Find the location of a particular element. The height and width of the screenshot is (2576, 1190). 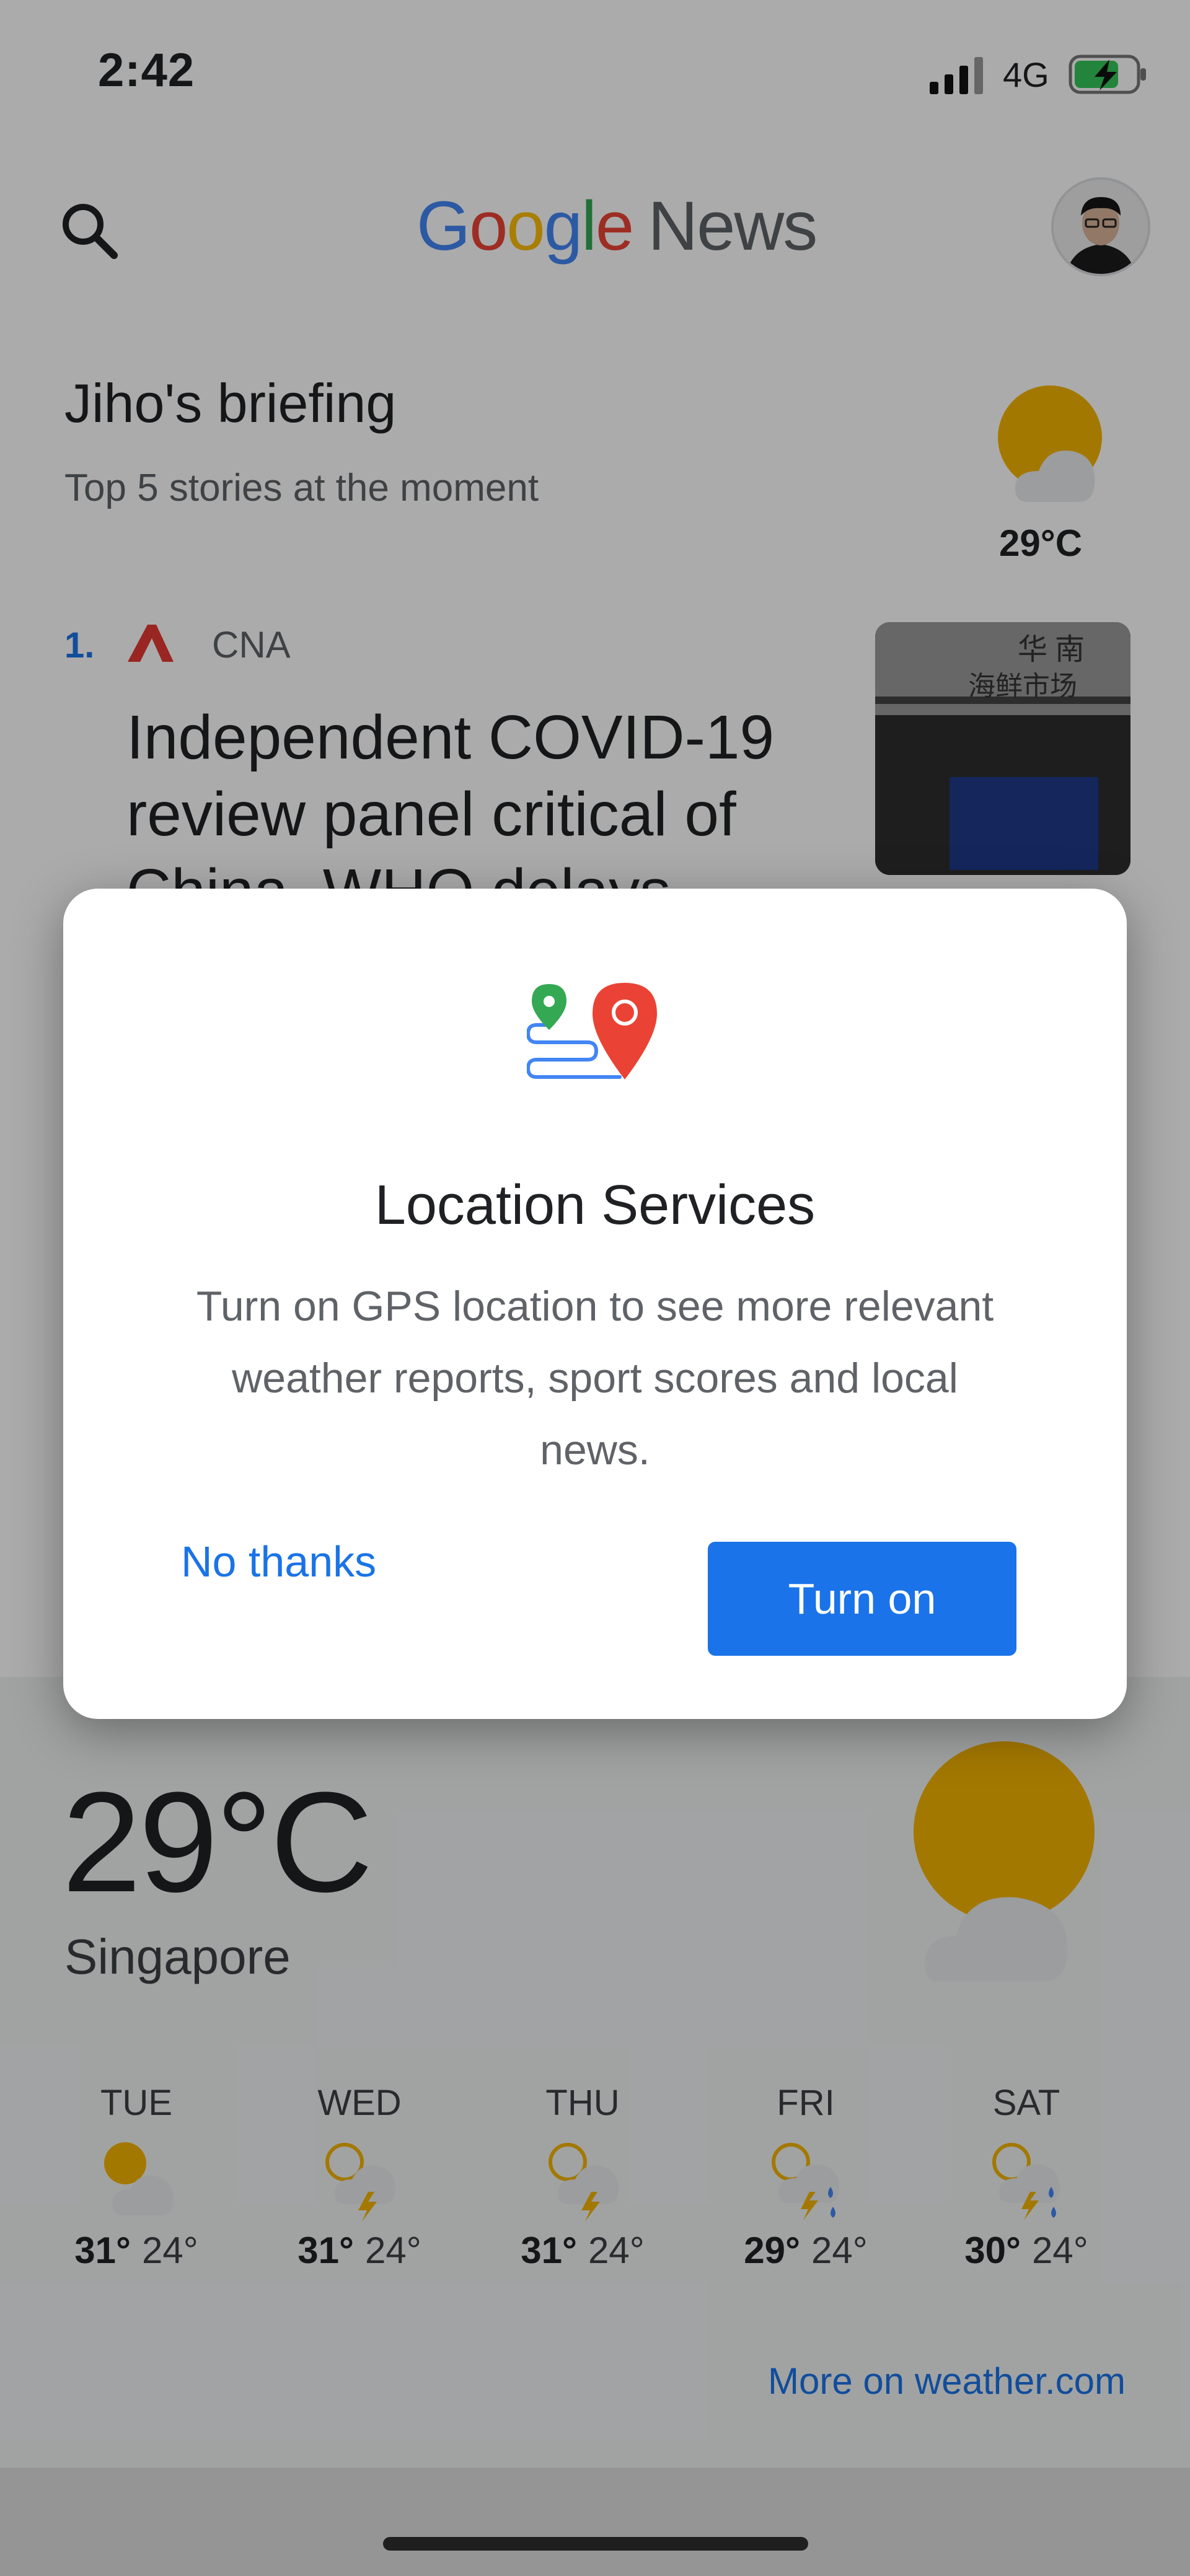

location-route-icon is located at coordinates (592, 1031).